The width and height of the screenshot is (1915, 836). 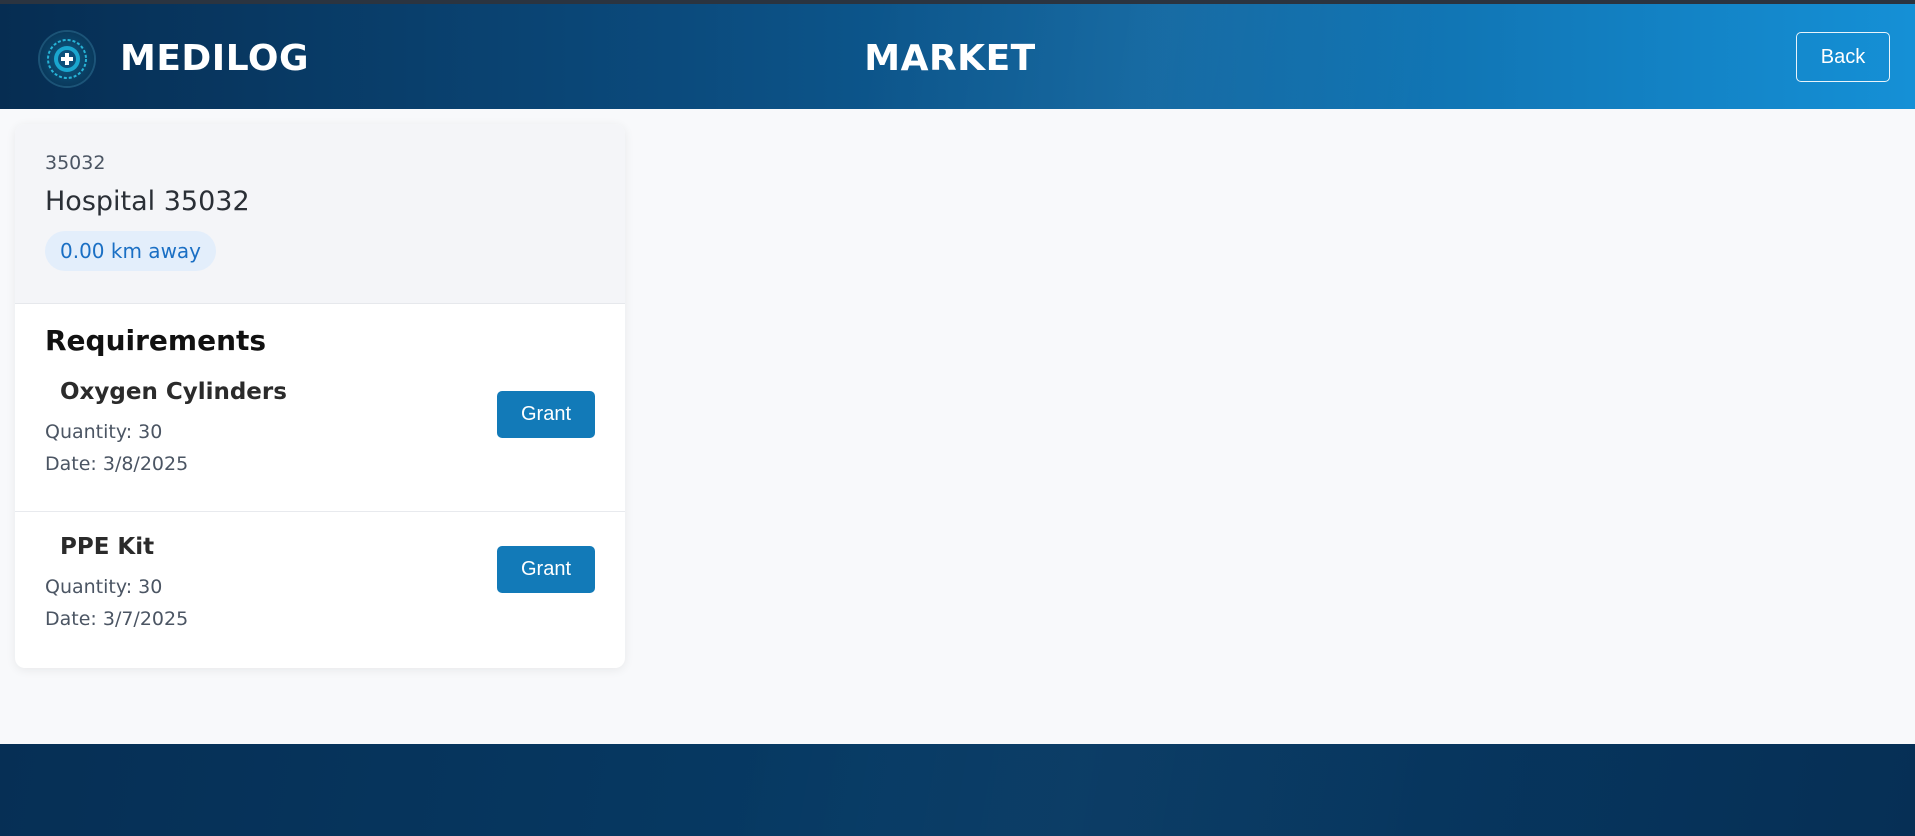 I want to click on hospital-id: 35032, so click(x=75, y=163).